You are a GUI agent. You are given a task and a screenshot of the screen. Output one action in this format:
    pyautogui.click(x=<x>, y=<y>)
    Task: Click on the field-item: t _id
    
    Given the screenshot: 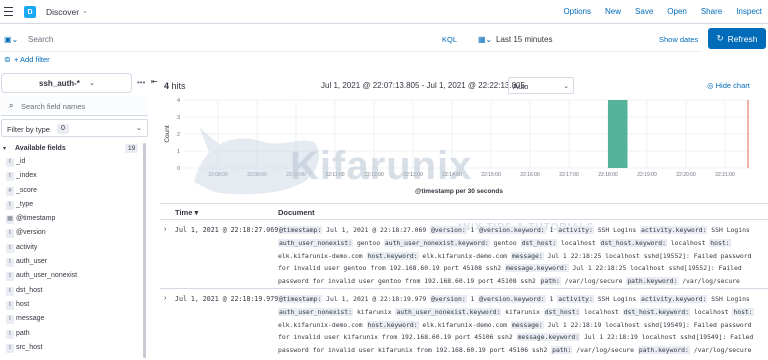 What is the action you would take?
    pyautogui.click(x=71, y=162)
    